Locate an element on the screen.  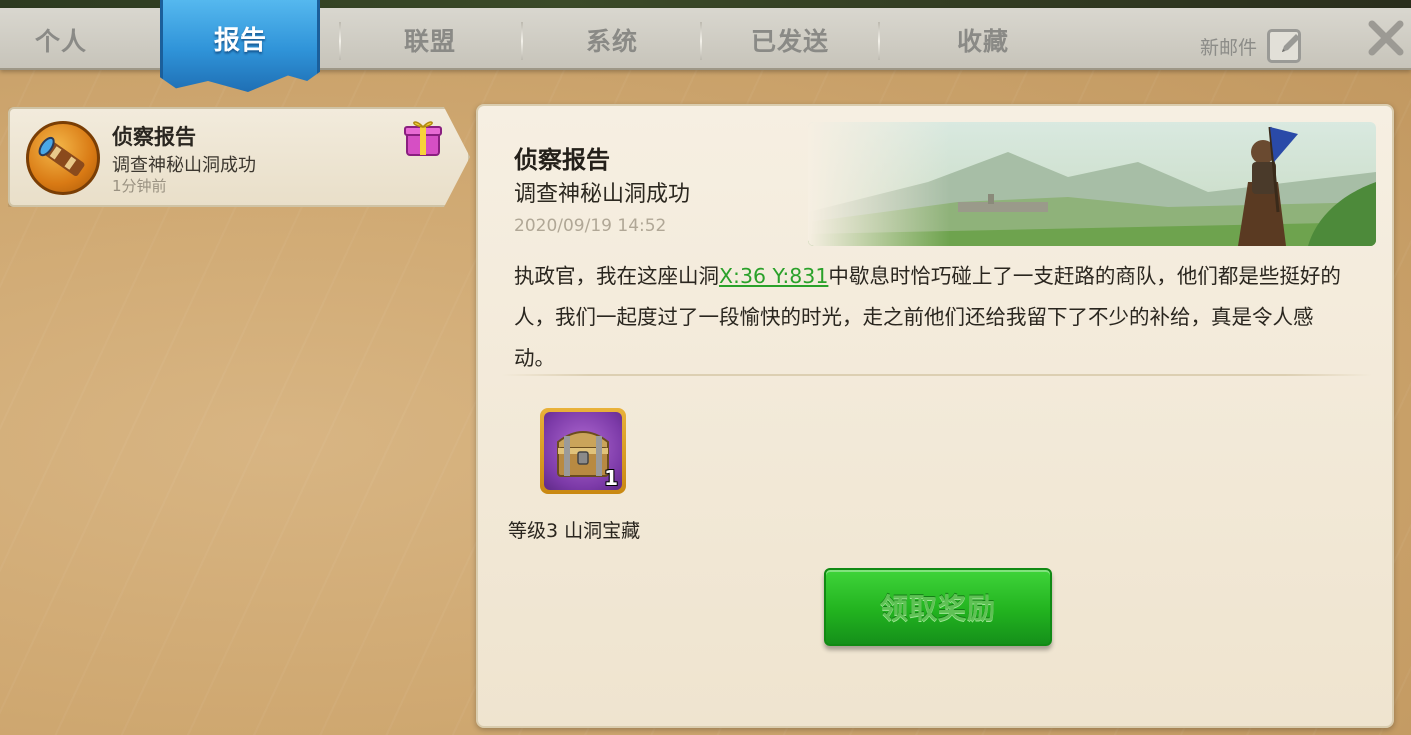
tab-report: 报告 is located at coordinates (240, 46).